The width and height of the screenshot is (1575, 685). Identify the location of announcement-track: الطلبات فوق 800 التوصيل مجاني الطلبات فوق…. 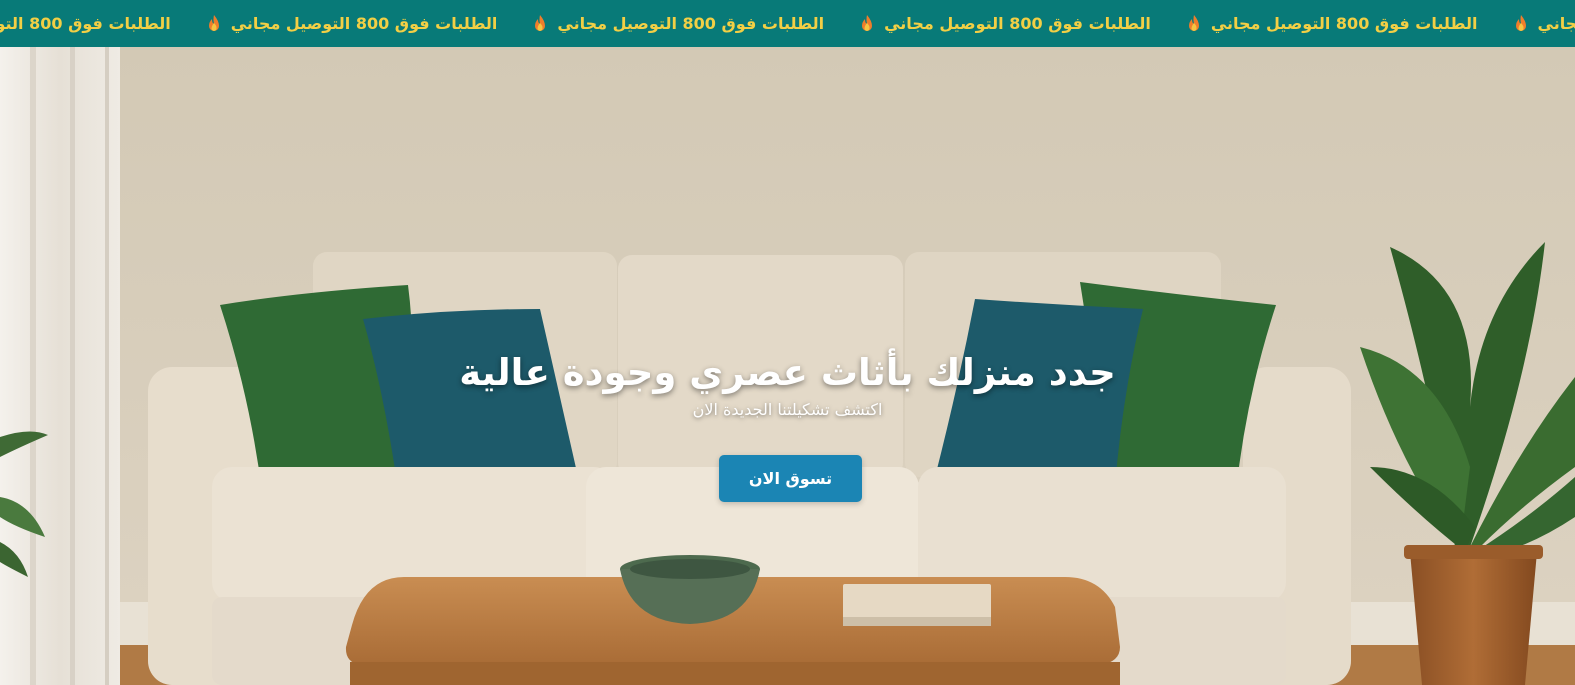
(787, 23).